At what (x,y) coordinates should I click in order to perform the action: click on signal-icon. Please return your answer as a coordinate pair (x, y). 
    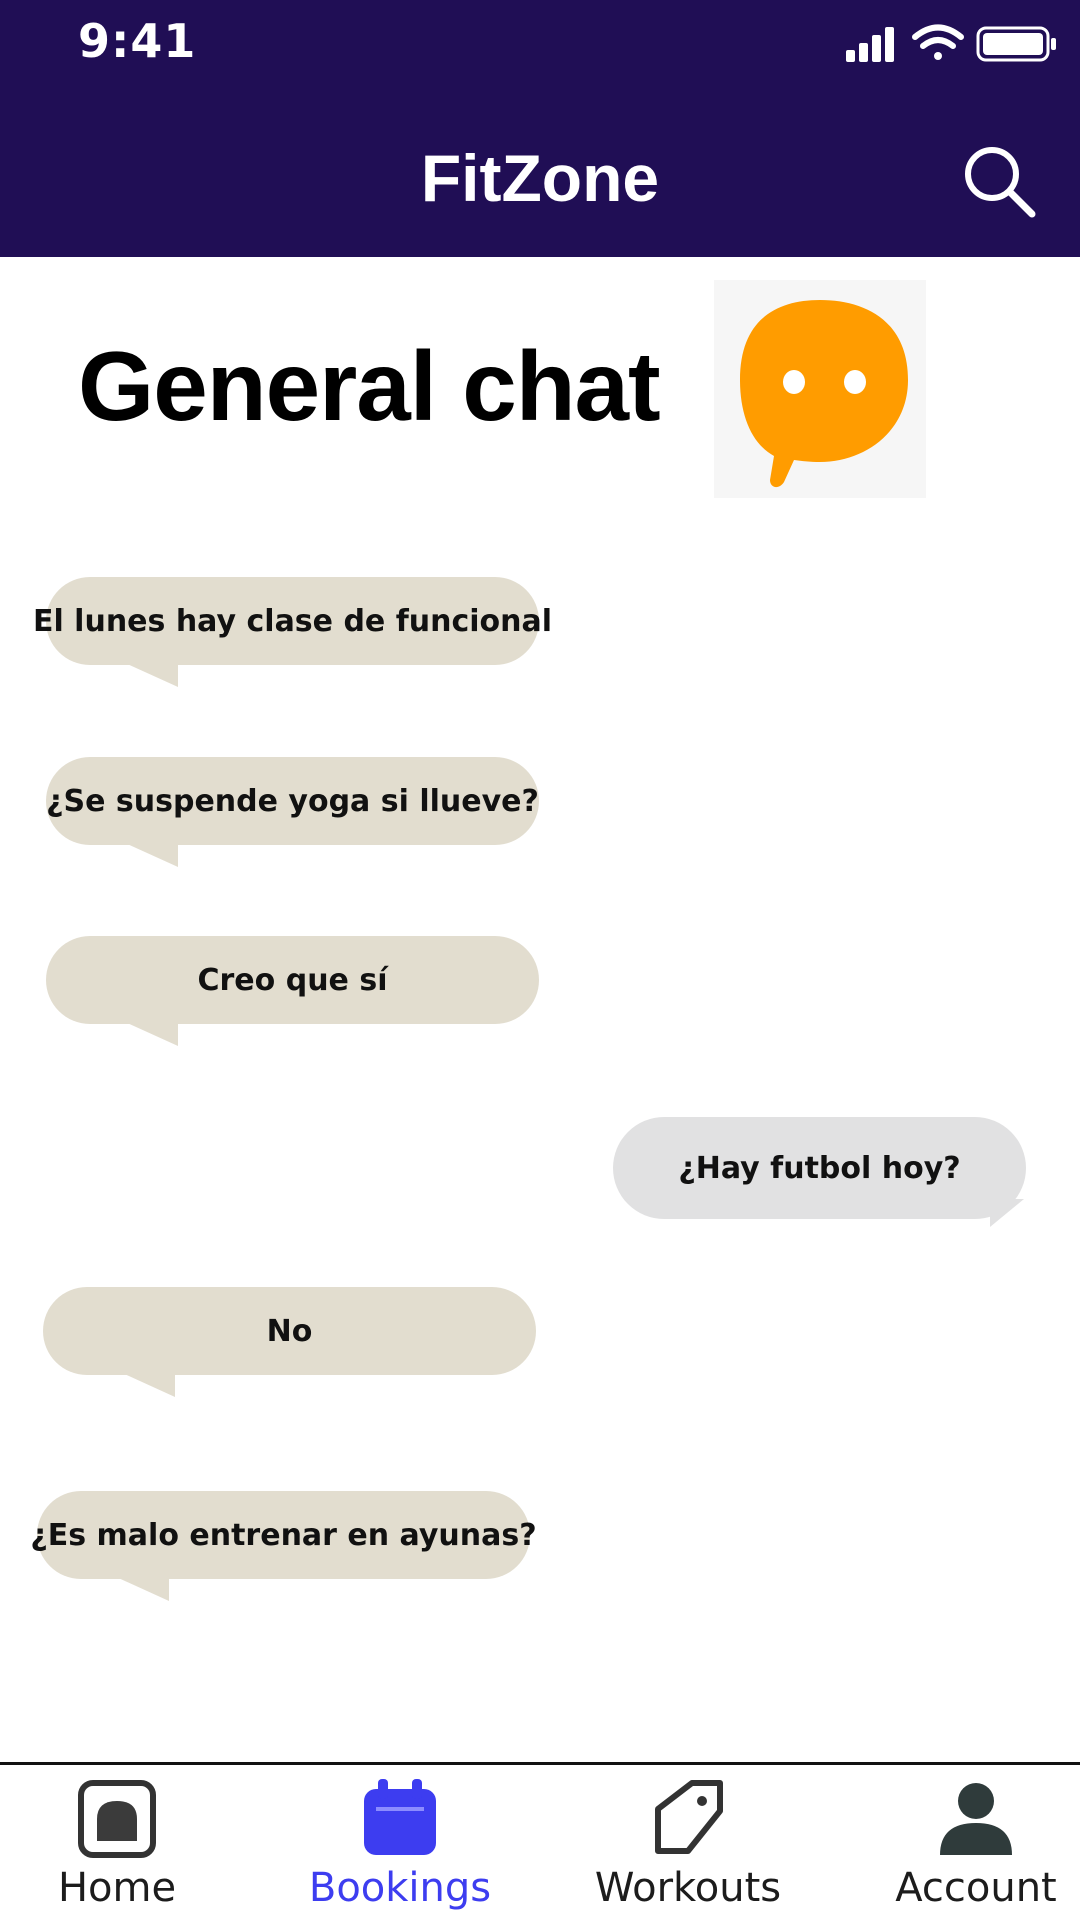
    Looking at the image, I should click on (870, 44).